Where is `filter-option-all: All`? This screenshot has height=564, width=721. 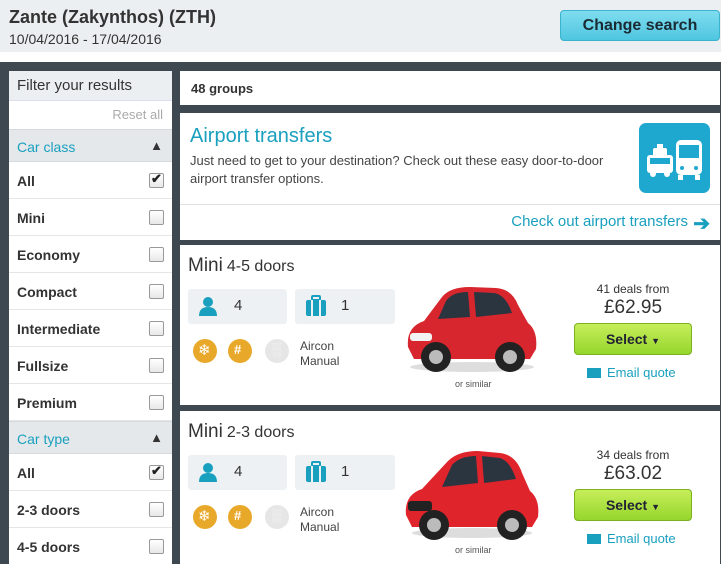
filter-option-all: All is located at coordinates (90, 180).